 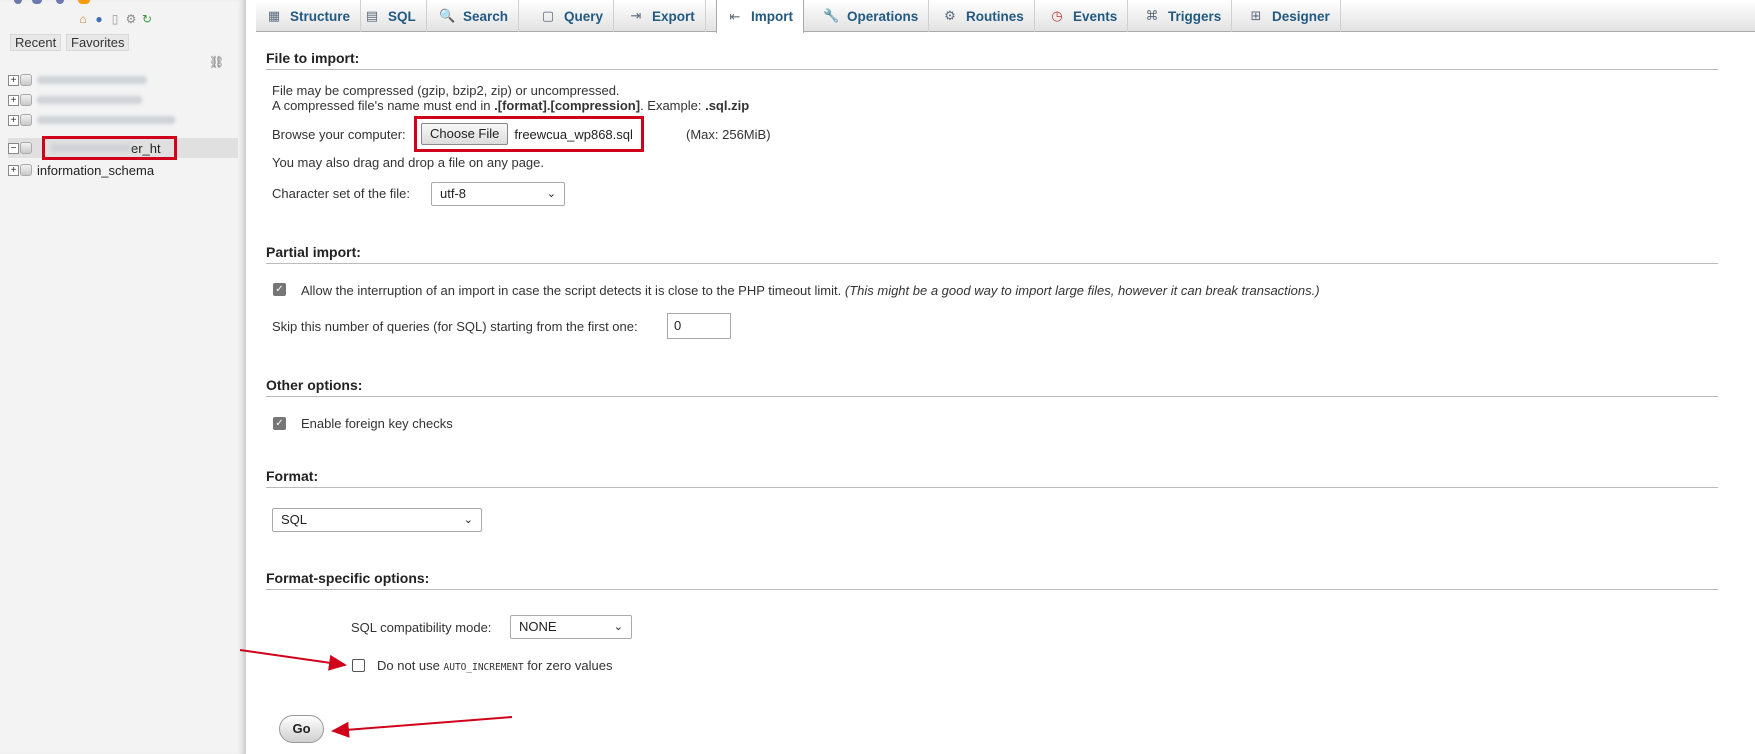 I want to click on selected-db-highlight: er_ht, so click(x=109, y=148).